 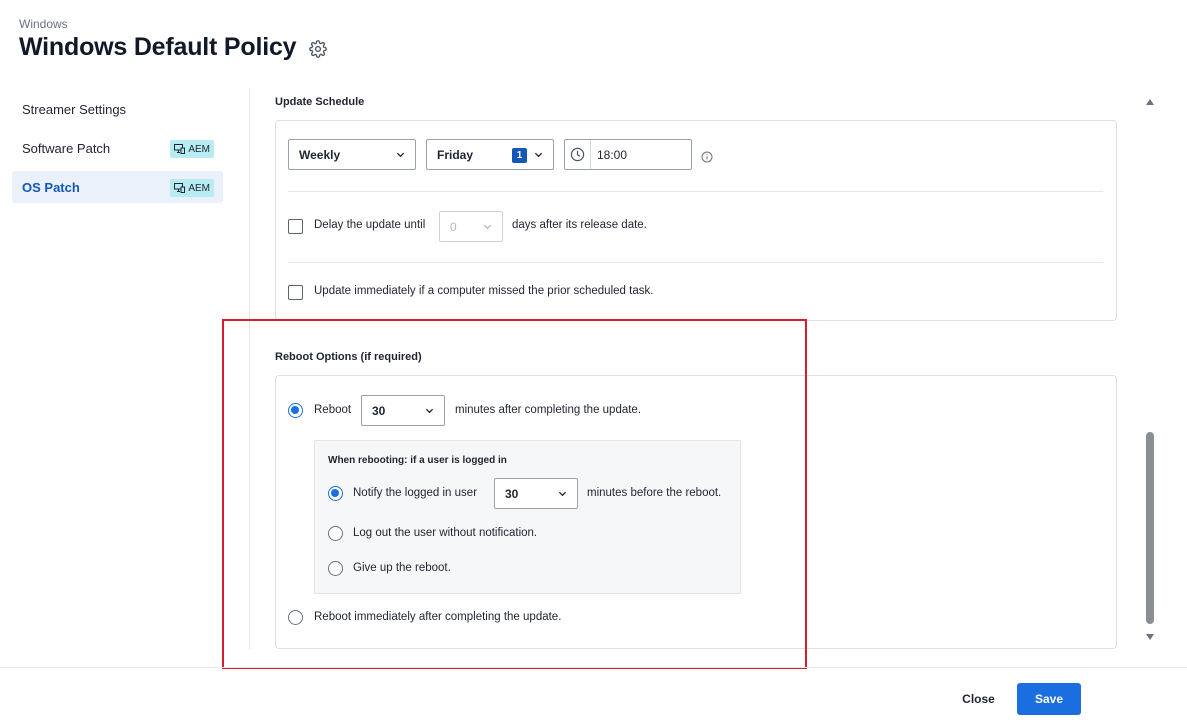 I want to click on day-count-badge: 1, so click(x=519, y=155).